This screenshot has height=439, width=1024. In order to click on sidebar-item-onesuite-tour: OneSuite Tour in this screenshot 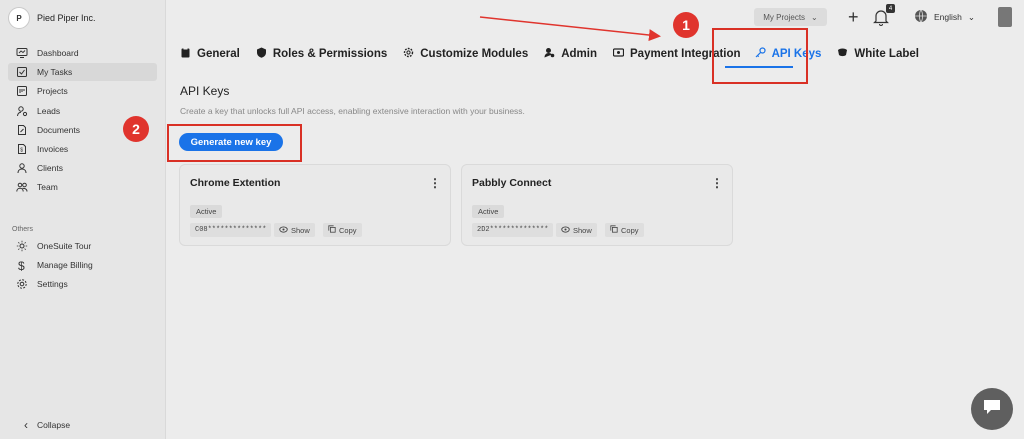, I will do `click(82, 246)`.